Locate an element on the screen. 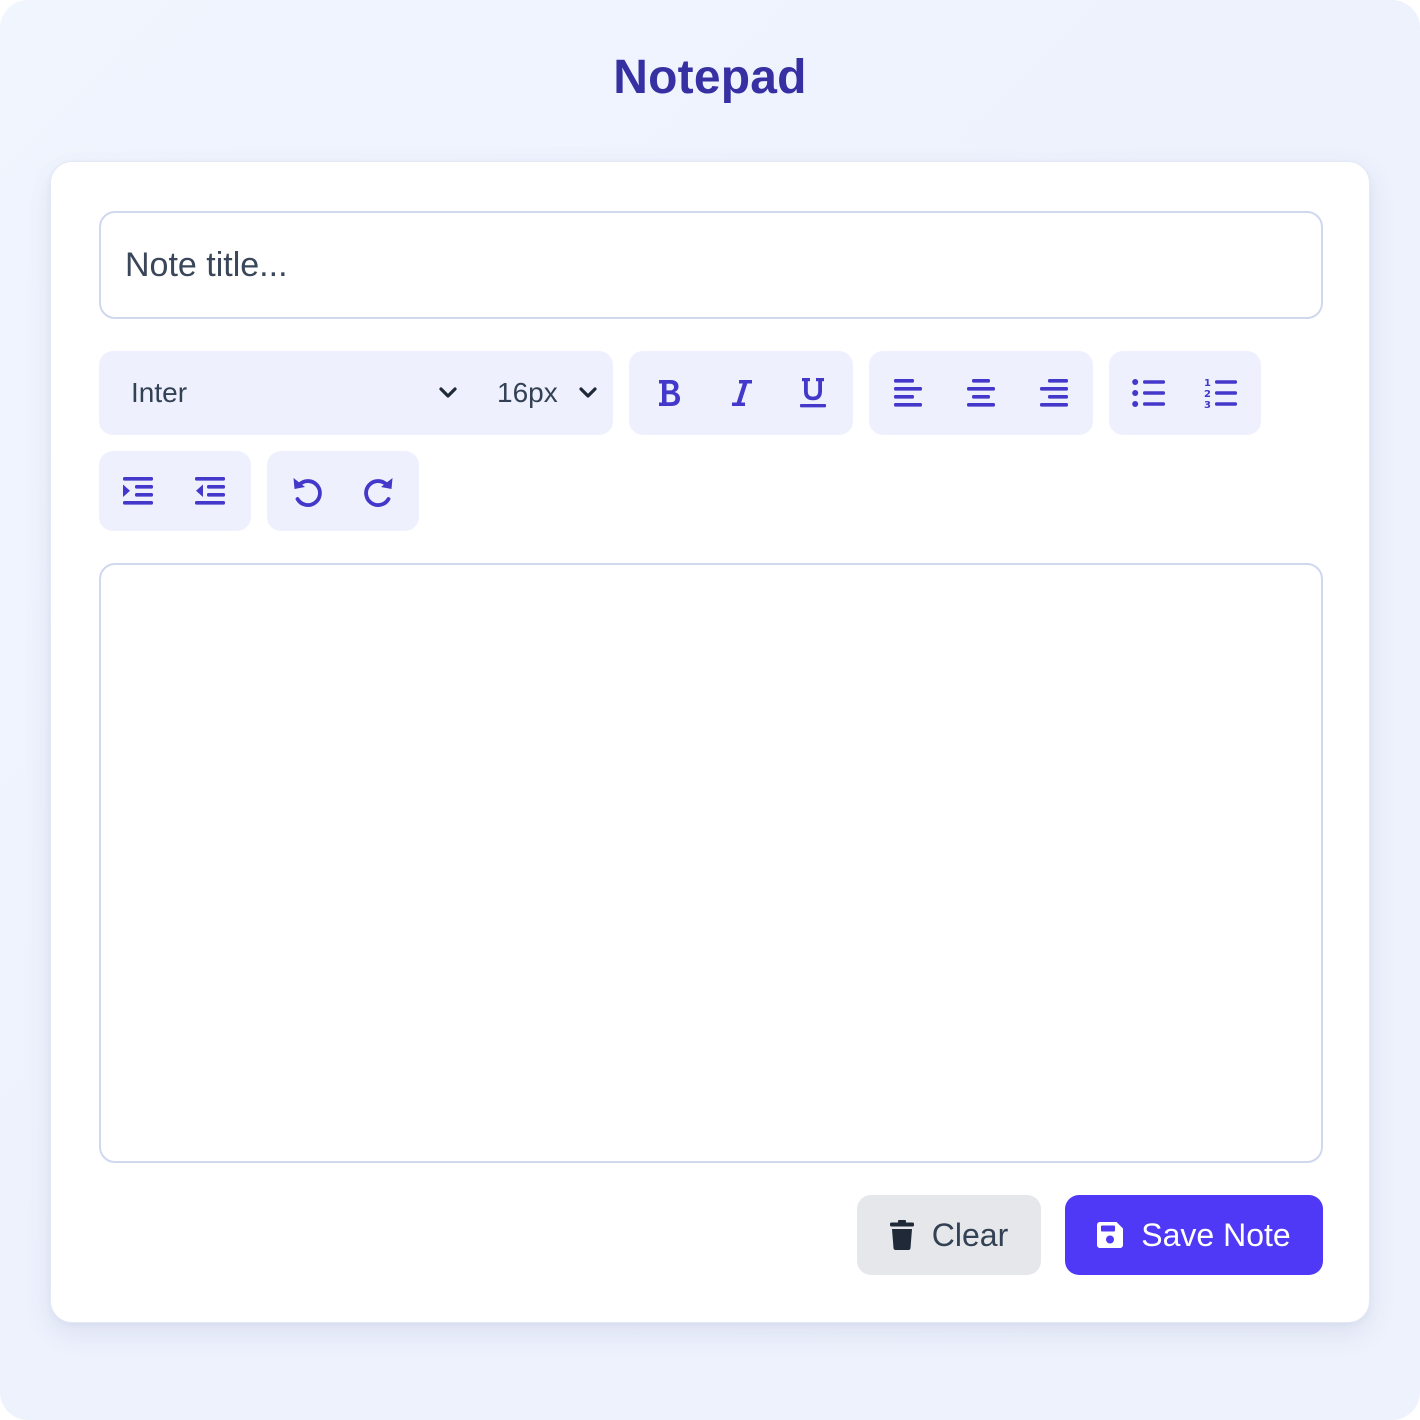  svg-text: 3 is located at coordinates (1207, 404).